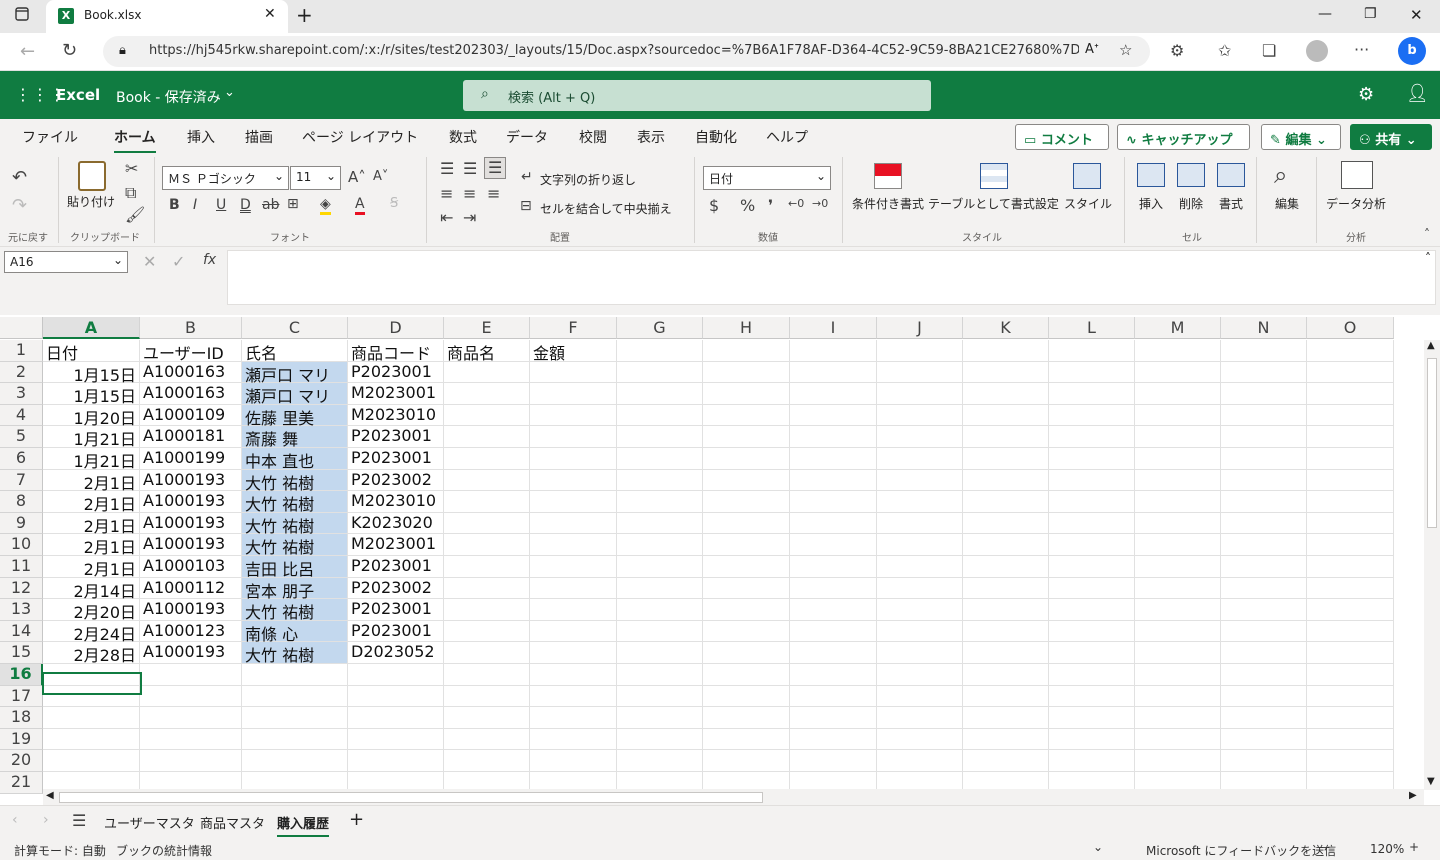  Describe the element at coordinates (1370, 14) in the screenshot. I see `restore-icon: ❐` at that location.